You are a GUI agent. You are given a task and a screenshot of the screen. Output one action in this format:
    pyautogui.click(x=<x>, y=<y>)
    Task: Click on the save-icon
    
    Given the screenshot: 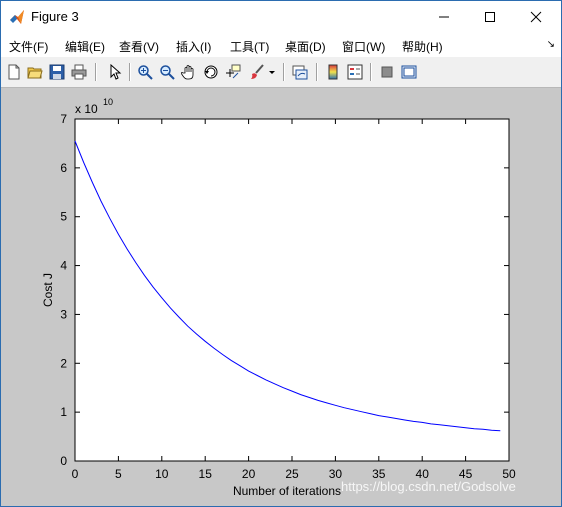 What is the action you would take?
    pyautogui.click(x=57, y=72)
    